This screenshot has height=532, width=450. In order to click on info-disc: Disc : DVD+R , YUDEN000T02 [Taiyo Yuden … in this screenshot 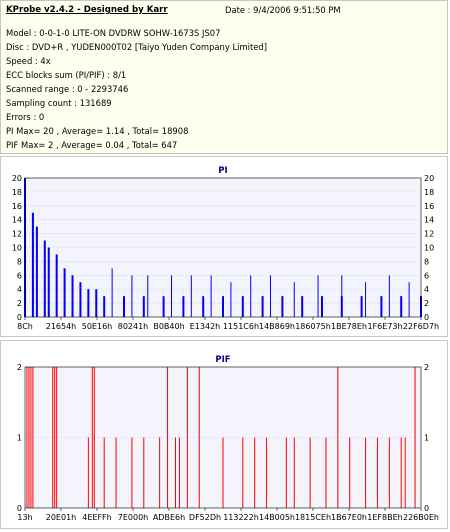, I will do `click(136, 47)`.